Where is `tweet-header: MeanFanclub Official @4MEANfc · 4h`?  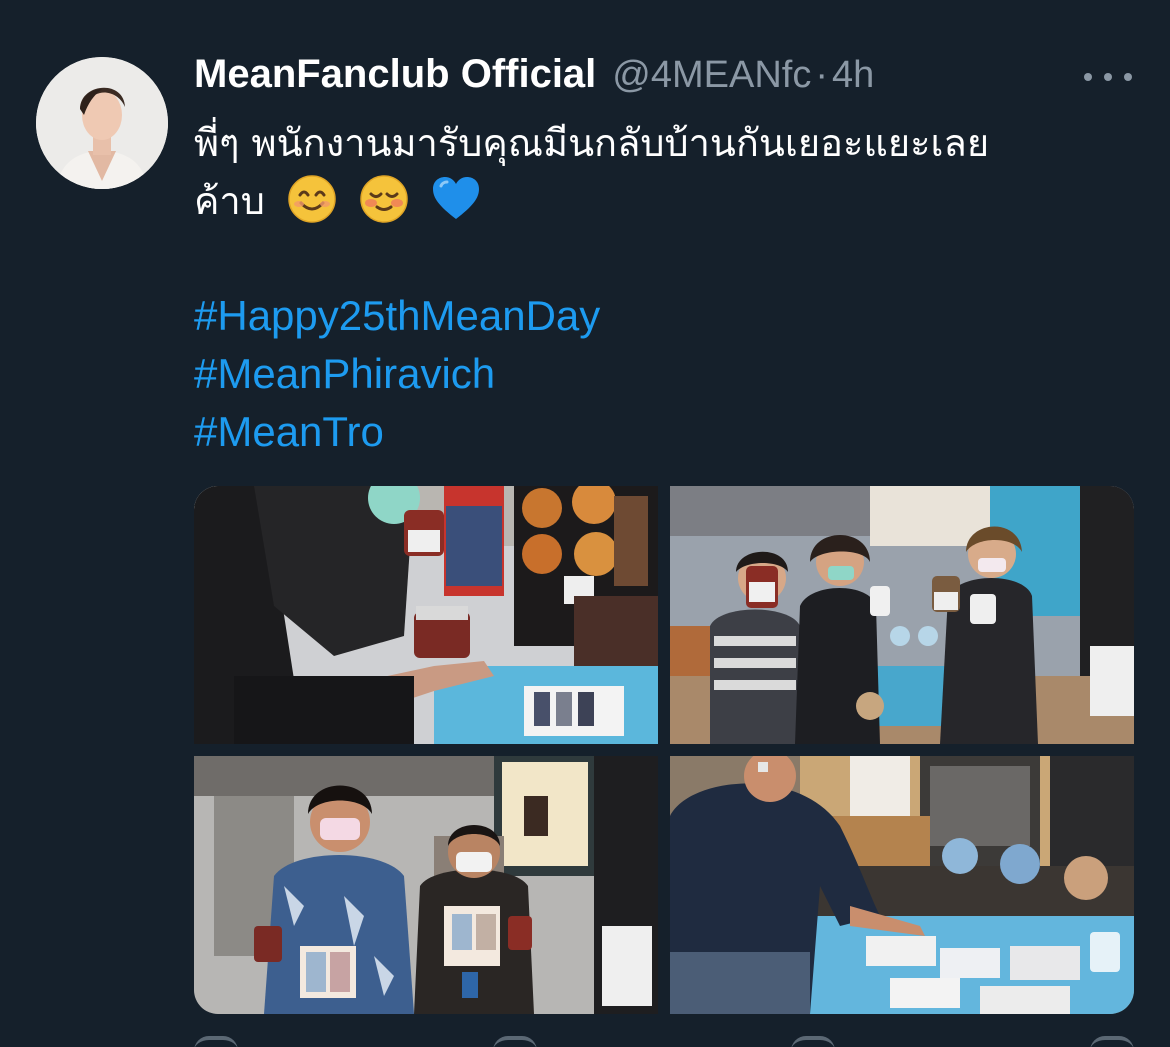
tweet-header: MeanFanclub Official @4MEANfc · 4h is located at coordinates (534, 78).